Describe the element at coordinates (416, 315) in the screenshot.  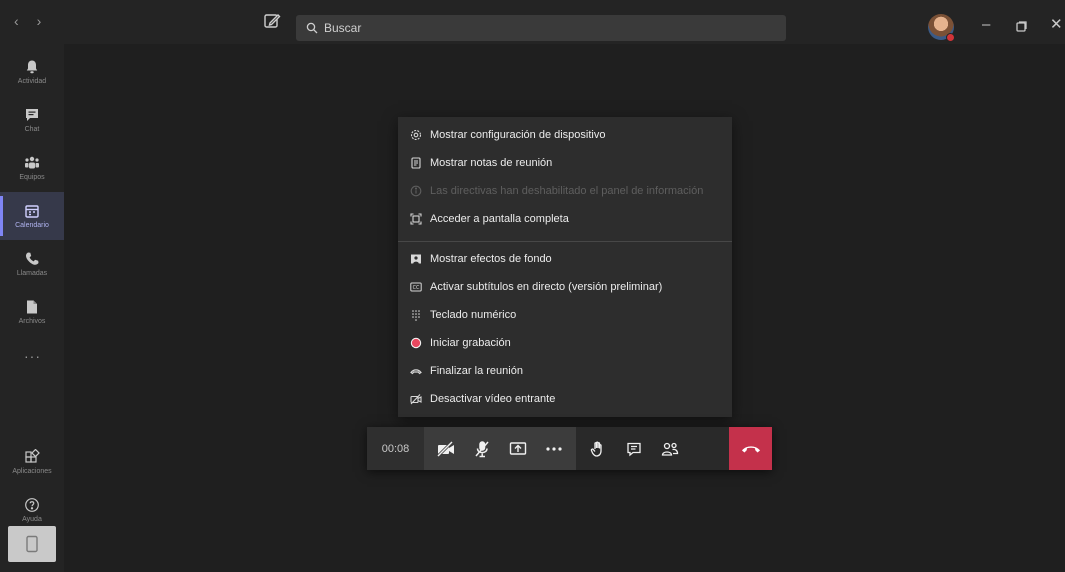
I see `keypad-icon` at that location.